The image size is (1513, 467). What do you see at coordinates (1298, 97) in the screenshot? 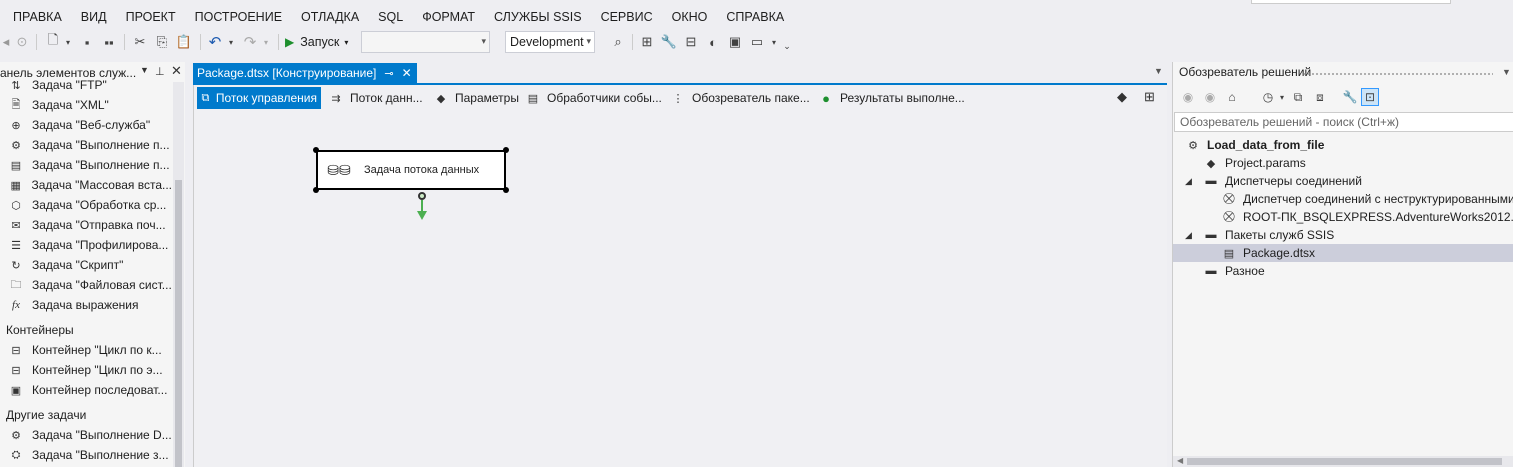
I see `collapse-all-icon: ⧉` at bounding box center [1298, 97].